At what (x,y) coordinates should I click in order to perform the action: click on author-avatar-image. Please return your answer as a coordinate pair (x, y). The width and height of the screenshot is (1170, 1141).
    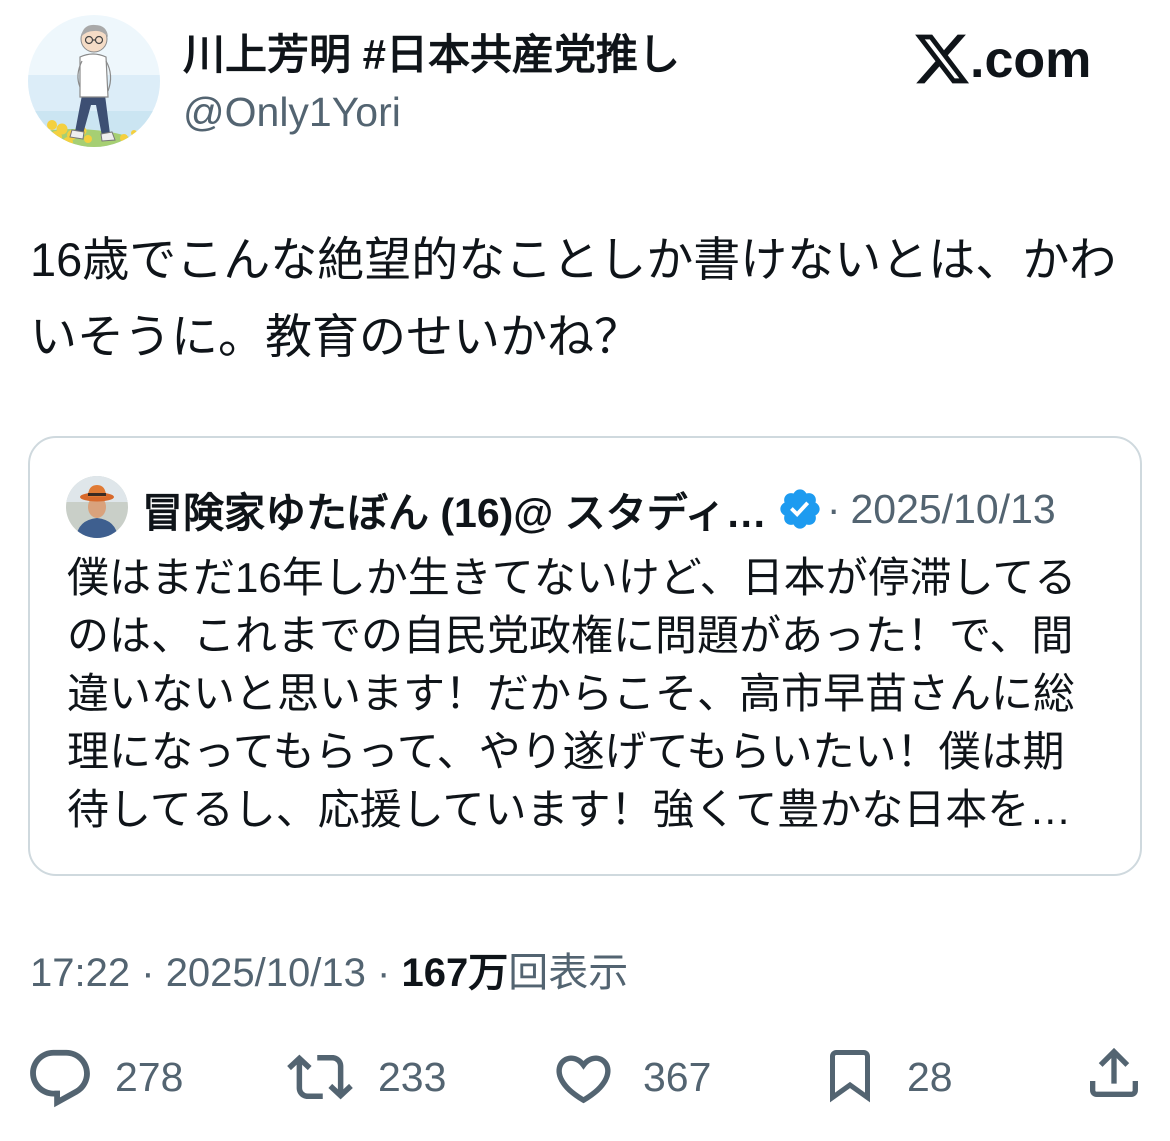
    Looking at the image, I should click on (94, 81).